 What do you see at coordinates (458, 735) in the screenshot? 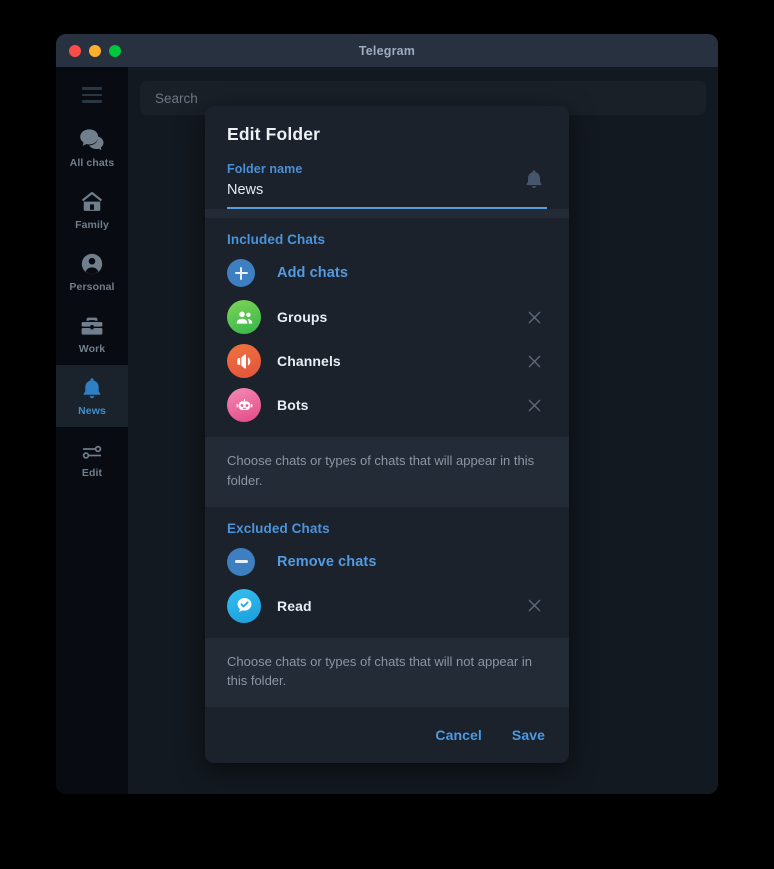
I see `cancel-button: Cancel` at bounding box center [458, 735].